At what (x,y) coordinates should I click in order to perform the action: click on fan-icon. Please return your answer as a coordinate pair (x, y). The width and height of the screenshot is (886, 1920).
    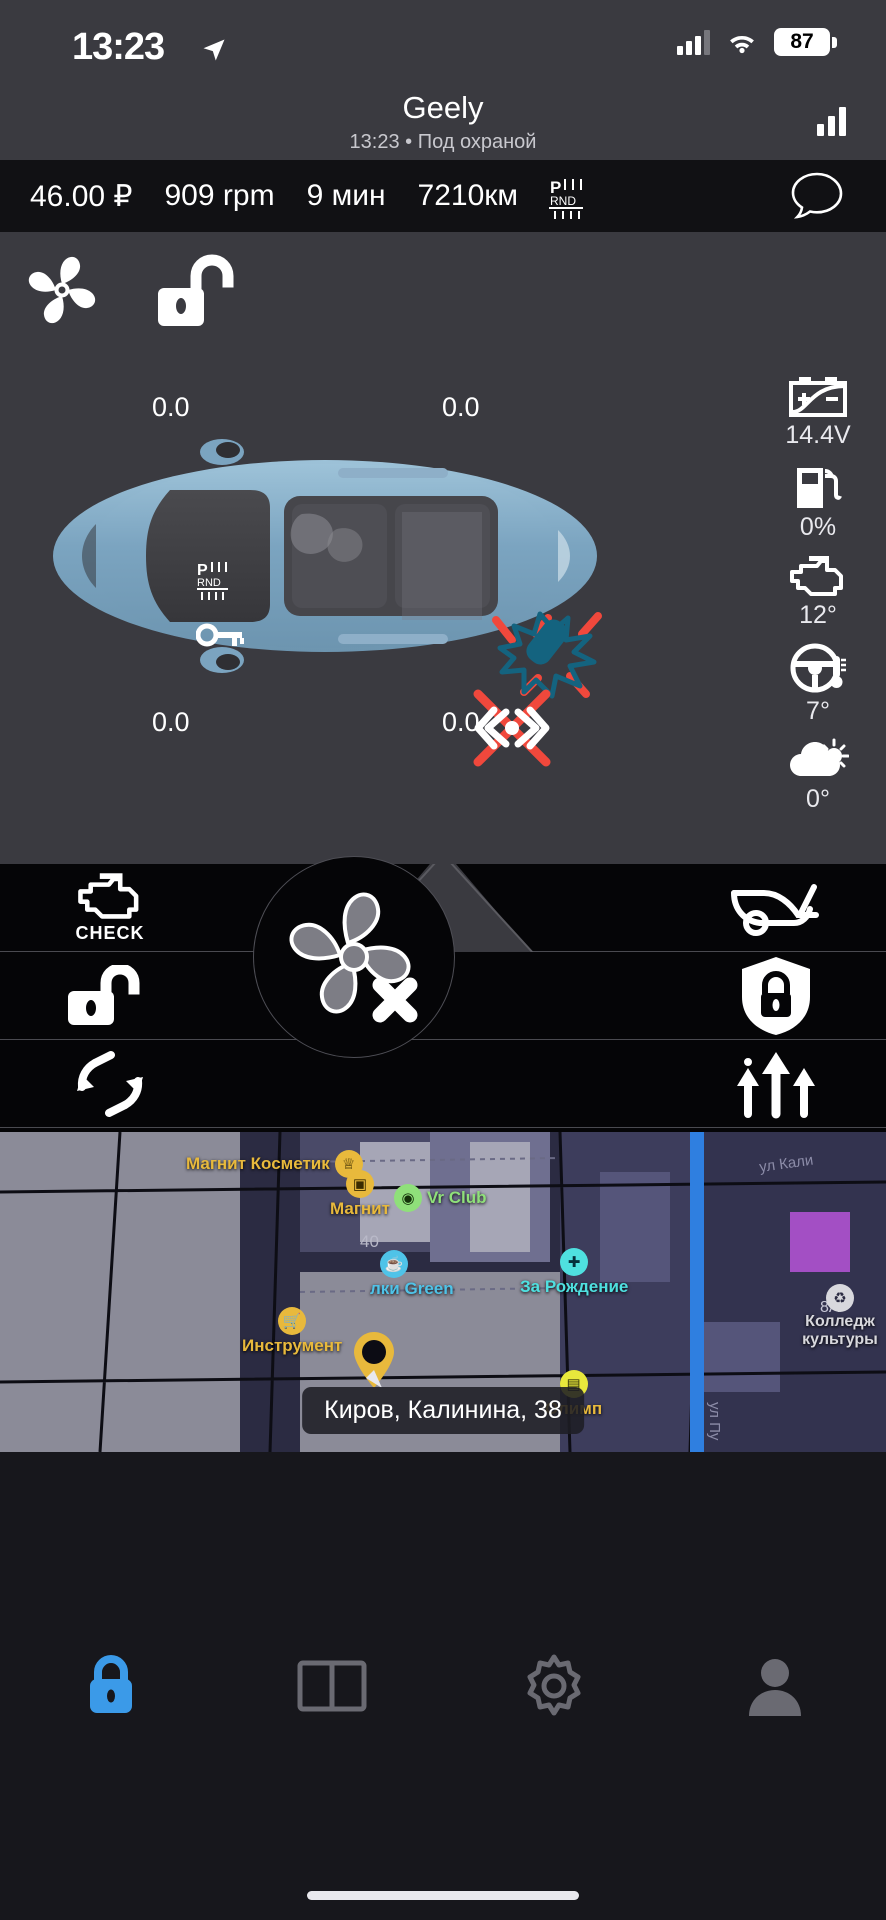
    Looking at the image, I should click on (62, 290).